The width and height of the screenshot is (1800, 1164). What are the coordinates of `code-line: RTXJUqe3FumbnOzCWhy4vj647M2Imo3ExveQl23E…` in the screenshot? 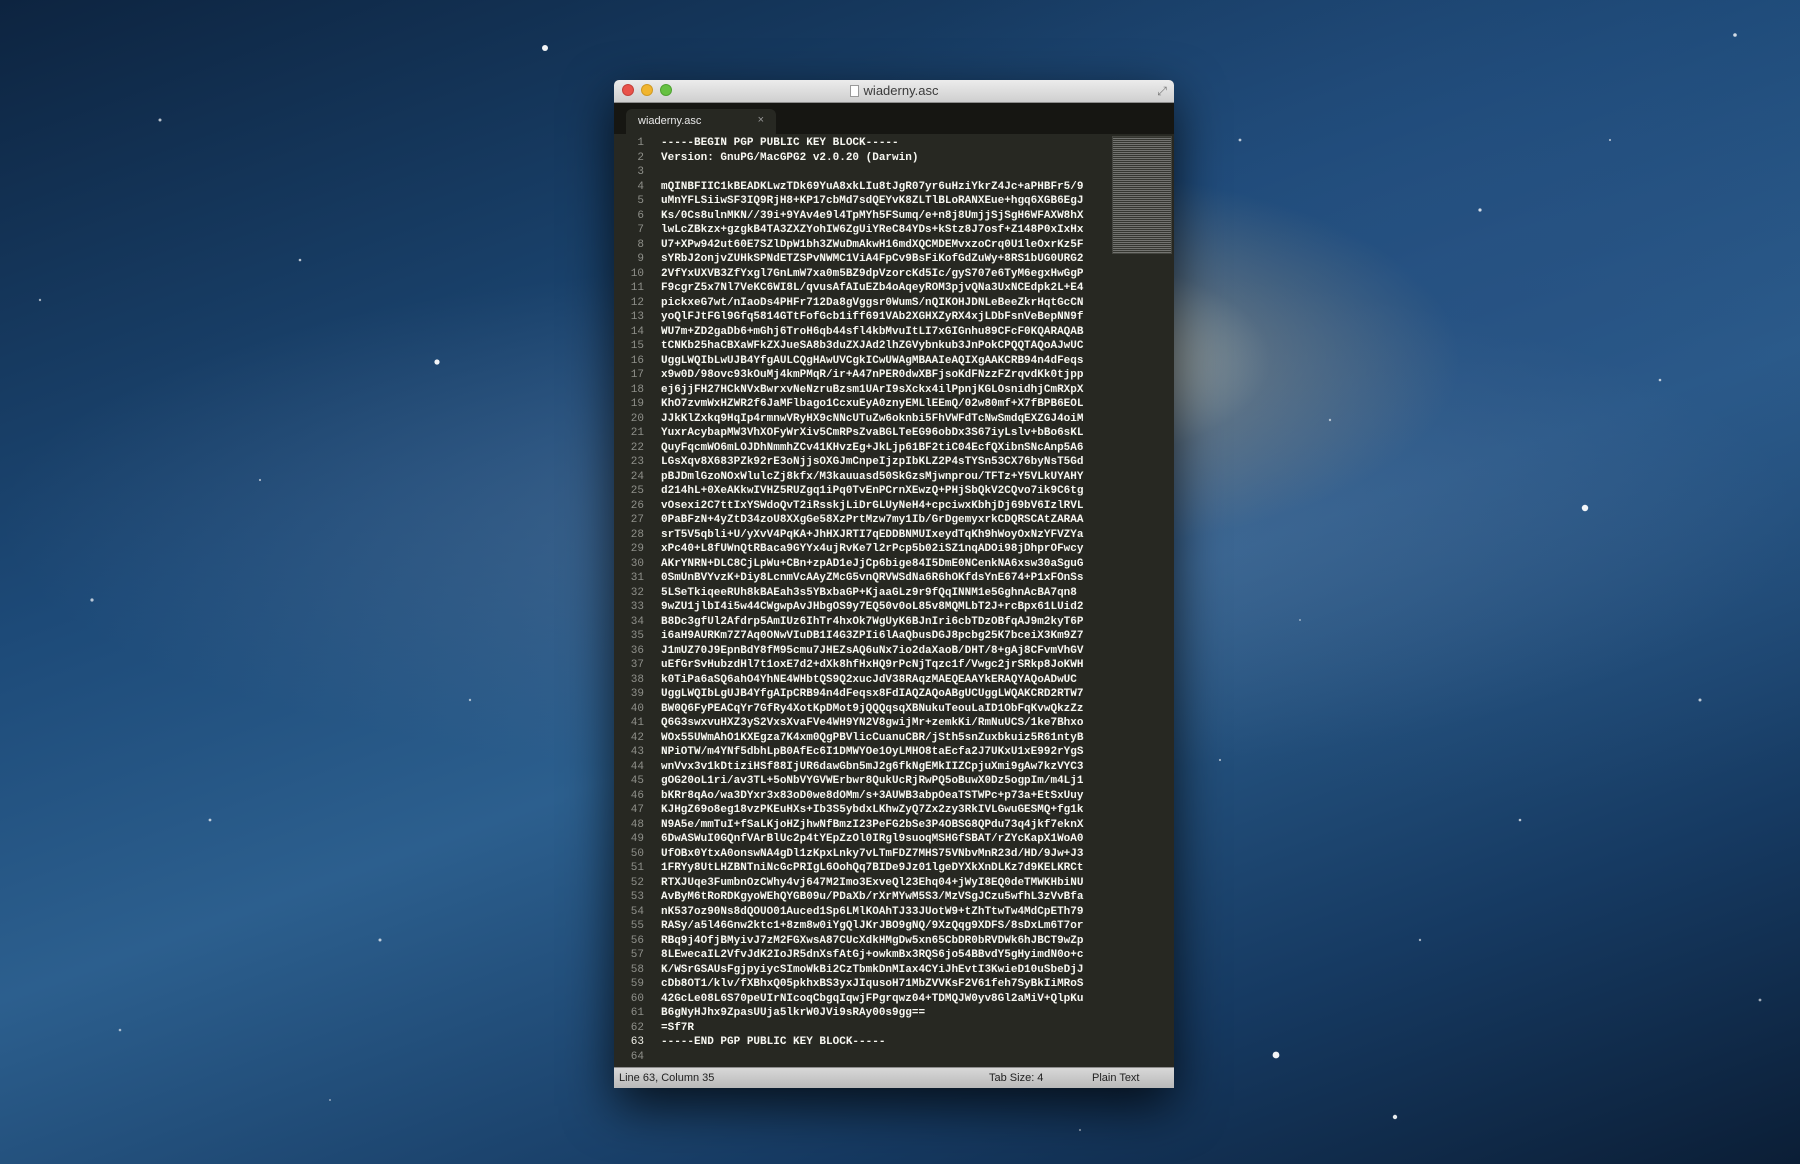 It's located at (872, 883).